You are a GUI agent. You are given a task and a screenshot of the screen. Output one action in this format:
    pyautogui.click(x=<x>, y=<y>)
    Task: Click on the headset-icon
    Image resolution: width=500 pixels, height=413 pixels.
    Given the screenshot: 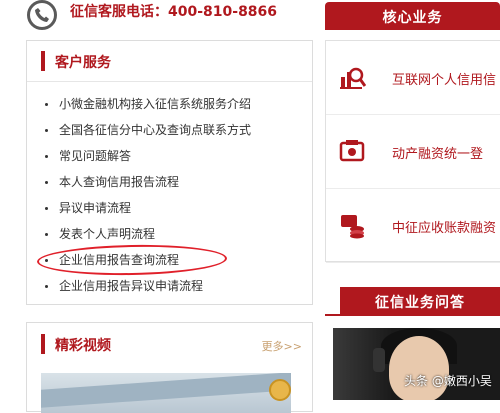 What is the action you would take?
    pyautogui.click(x=379, y=360)
    